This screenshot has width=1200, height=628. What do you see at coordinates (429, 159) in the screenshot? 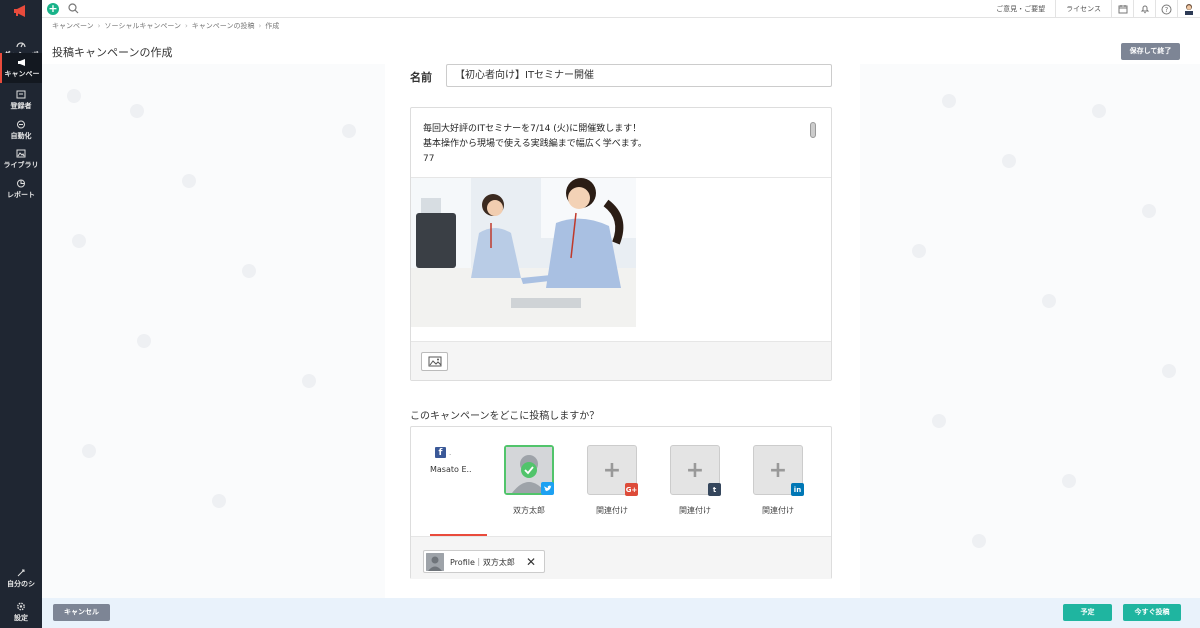
I see `character-count: 77` at bounding box center [429, 159].